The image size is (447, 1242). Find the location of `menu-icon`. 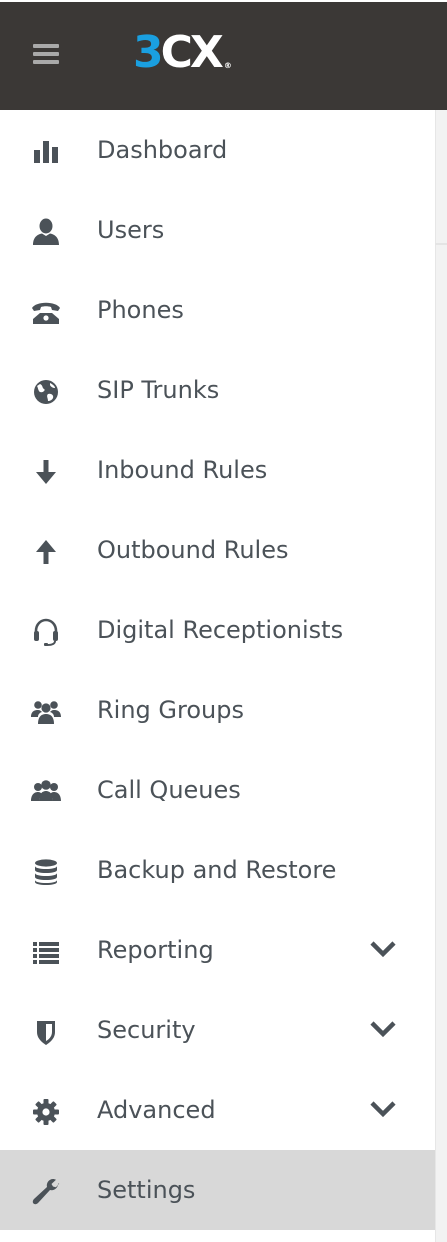

menu-icon is located at coordinates (46, 54).